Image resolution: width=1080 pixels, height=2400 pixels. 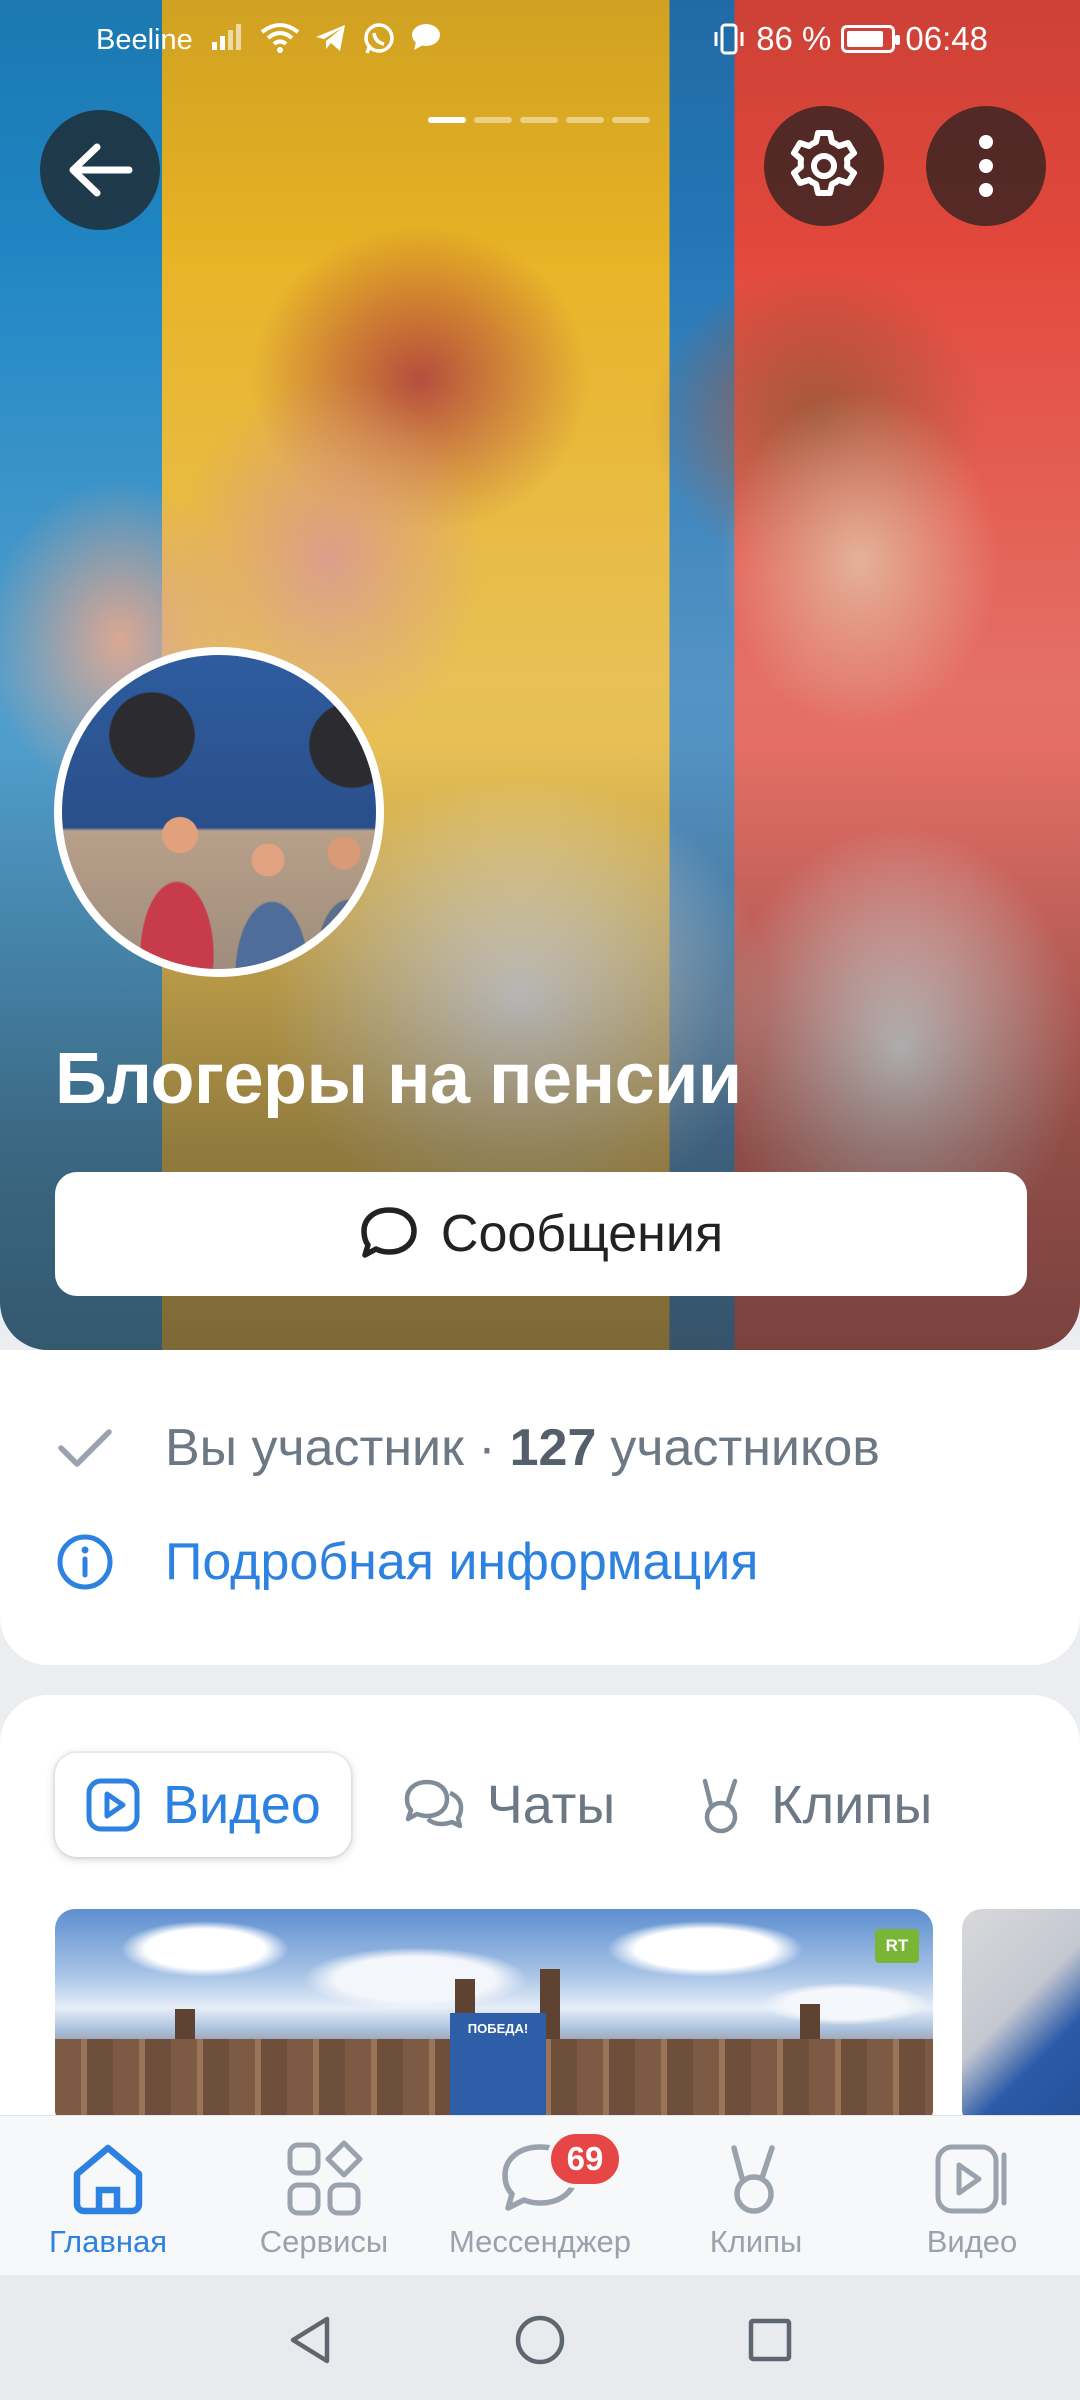 What do you see at coordinates (379, 38) in the screenshot?
I see `whatsapp-icon` at bounding box center [379, 38].